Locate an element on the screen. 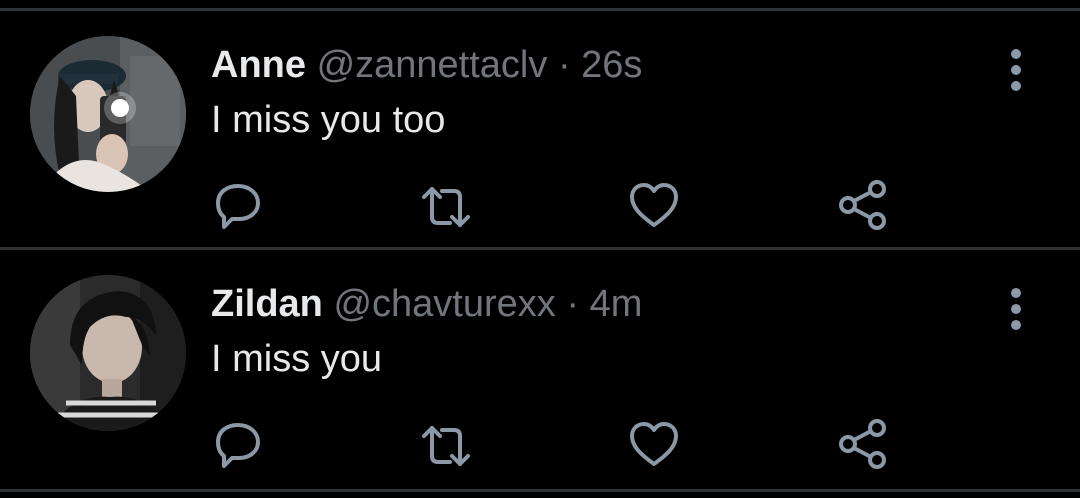  bottom-divider is located at coordinates (540, 490).